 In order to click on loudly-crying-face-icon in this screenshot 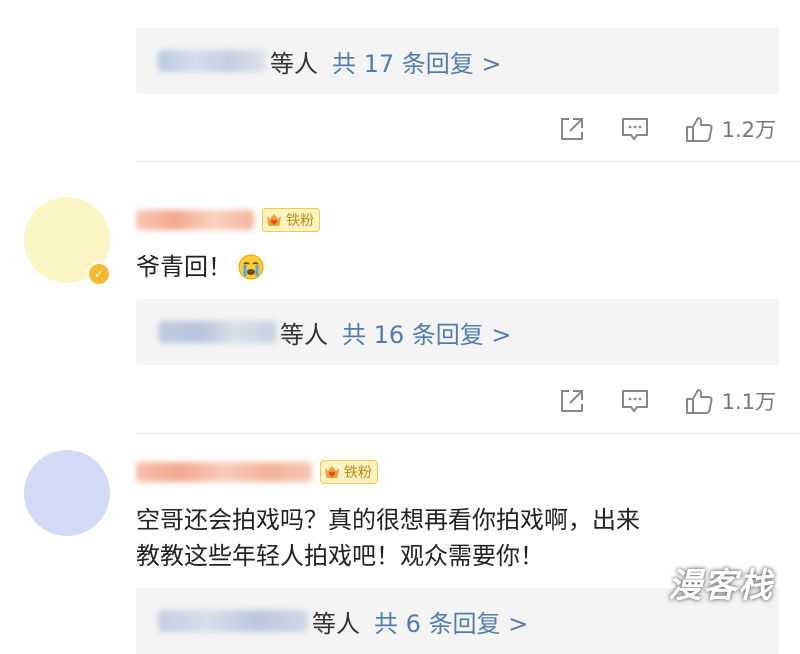, I will do `click(251, 267)`.